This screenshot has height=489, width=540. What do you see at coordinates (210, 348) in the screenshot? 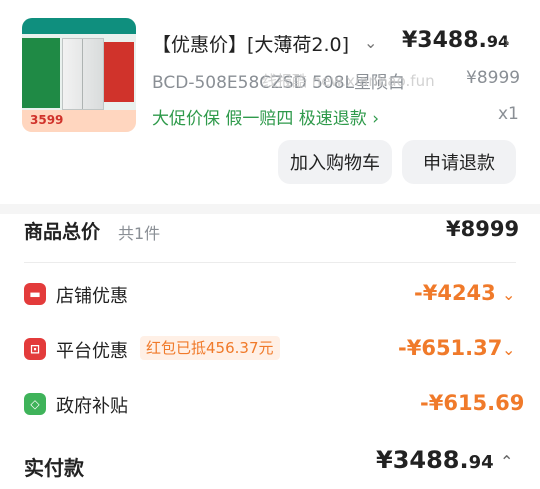
I see `red-packet-badge: 红包已抵456.37元` at bounding box center [210, 348].